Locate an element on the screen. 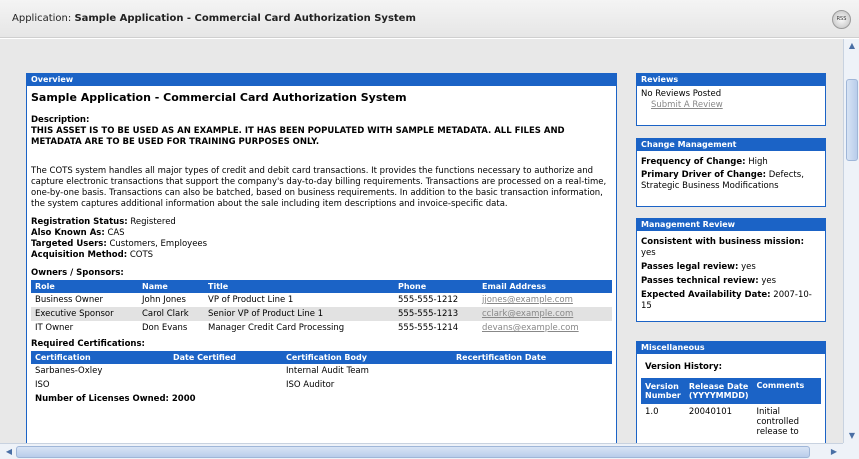  horizontal-scroll-thumb is located at coordinates (413, 452).